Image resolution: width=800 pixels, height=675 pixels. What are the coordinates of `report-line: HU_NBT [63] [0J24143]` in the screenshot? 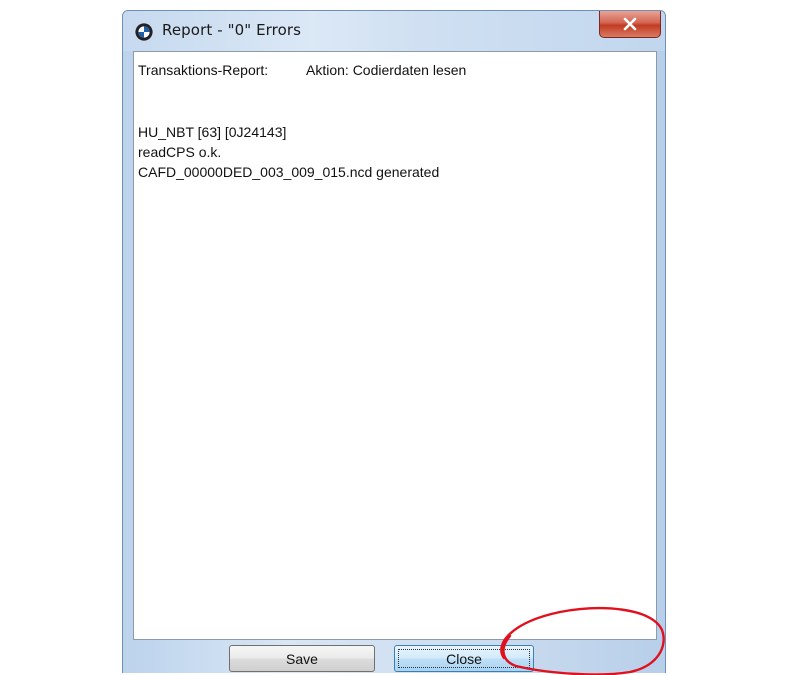 It's located at (212, 132).